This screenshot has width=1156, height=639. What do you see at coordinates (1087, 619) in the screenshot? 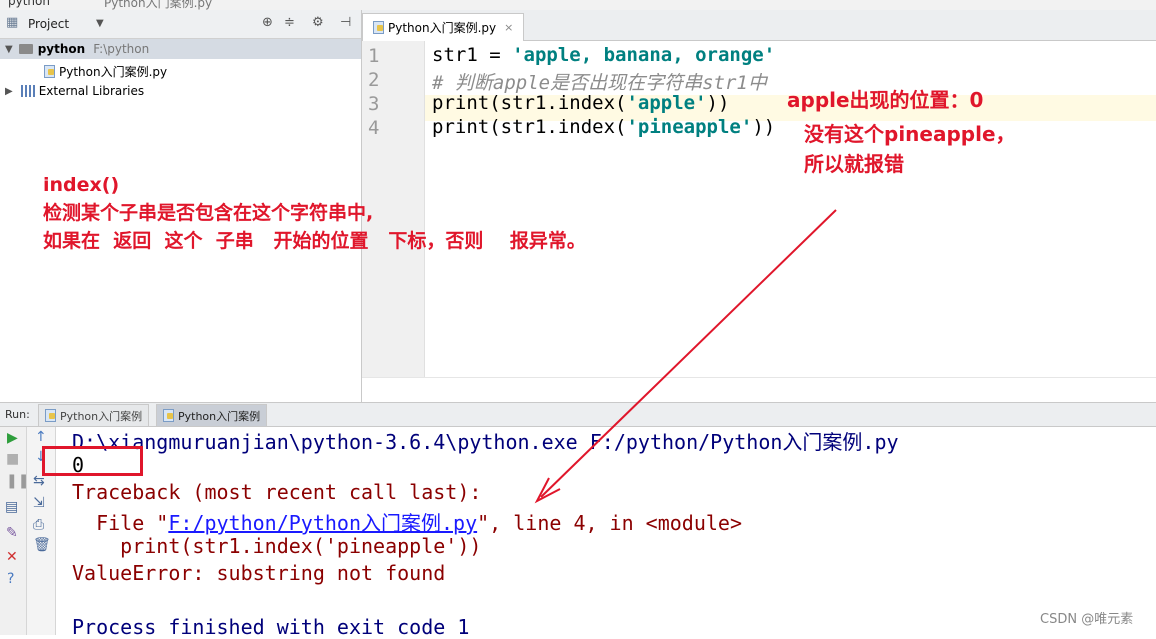
I see `watermark: CSDN @唯元素` at bounding box center [1087, 619].